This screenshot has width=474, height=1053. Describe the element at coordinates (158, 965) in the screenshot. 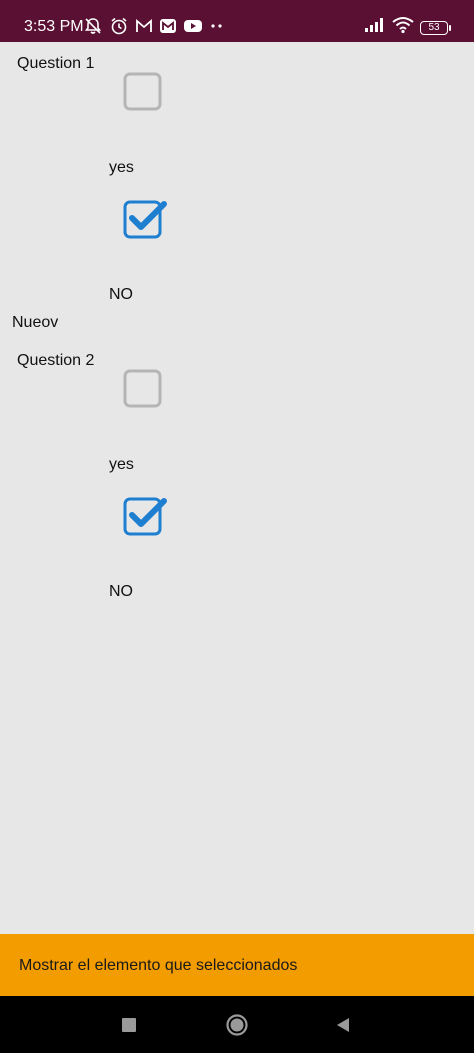

I see `show-selected-button-label: Mostrar el elemento que seleccionados` at that location.